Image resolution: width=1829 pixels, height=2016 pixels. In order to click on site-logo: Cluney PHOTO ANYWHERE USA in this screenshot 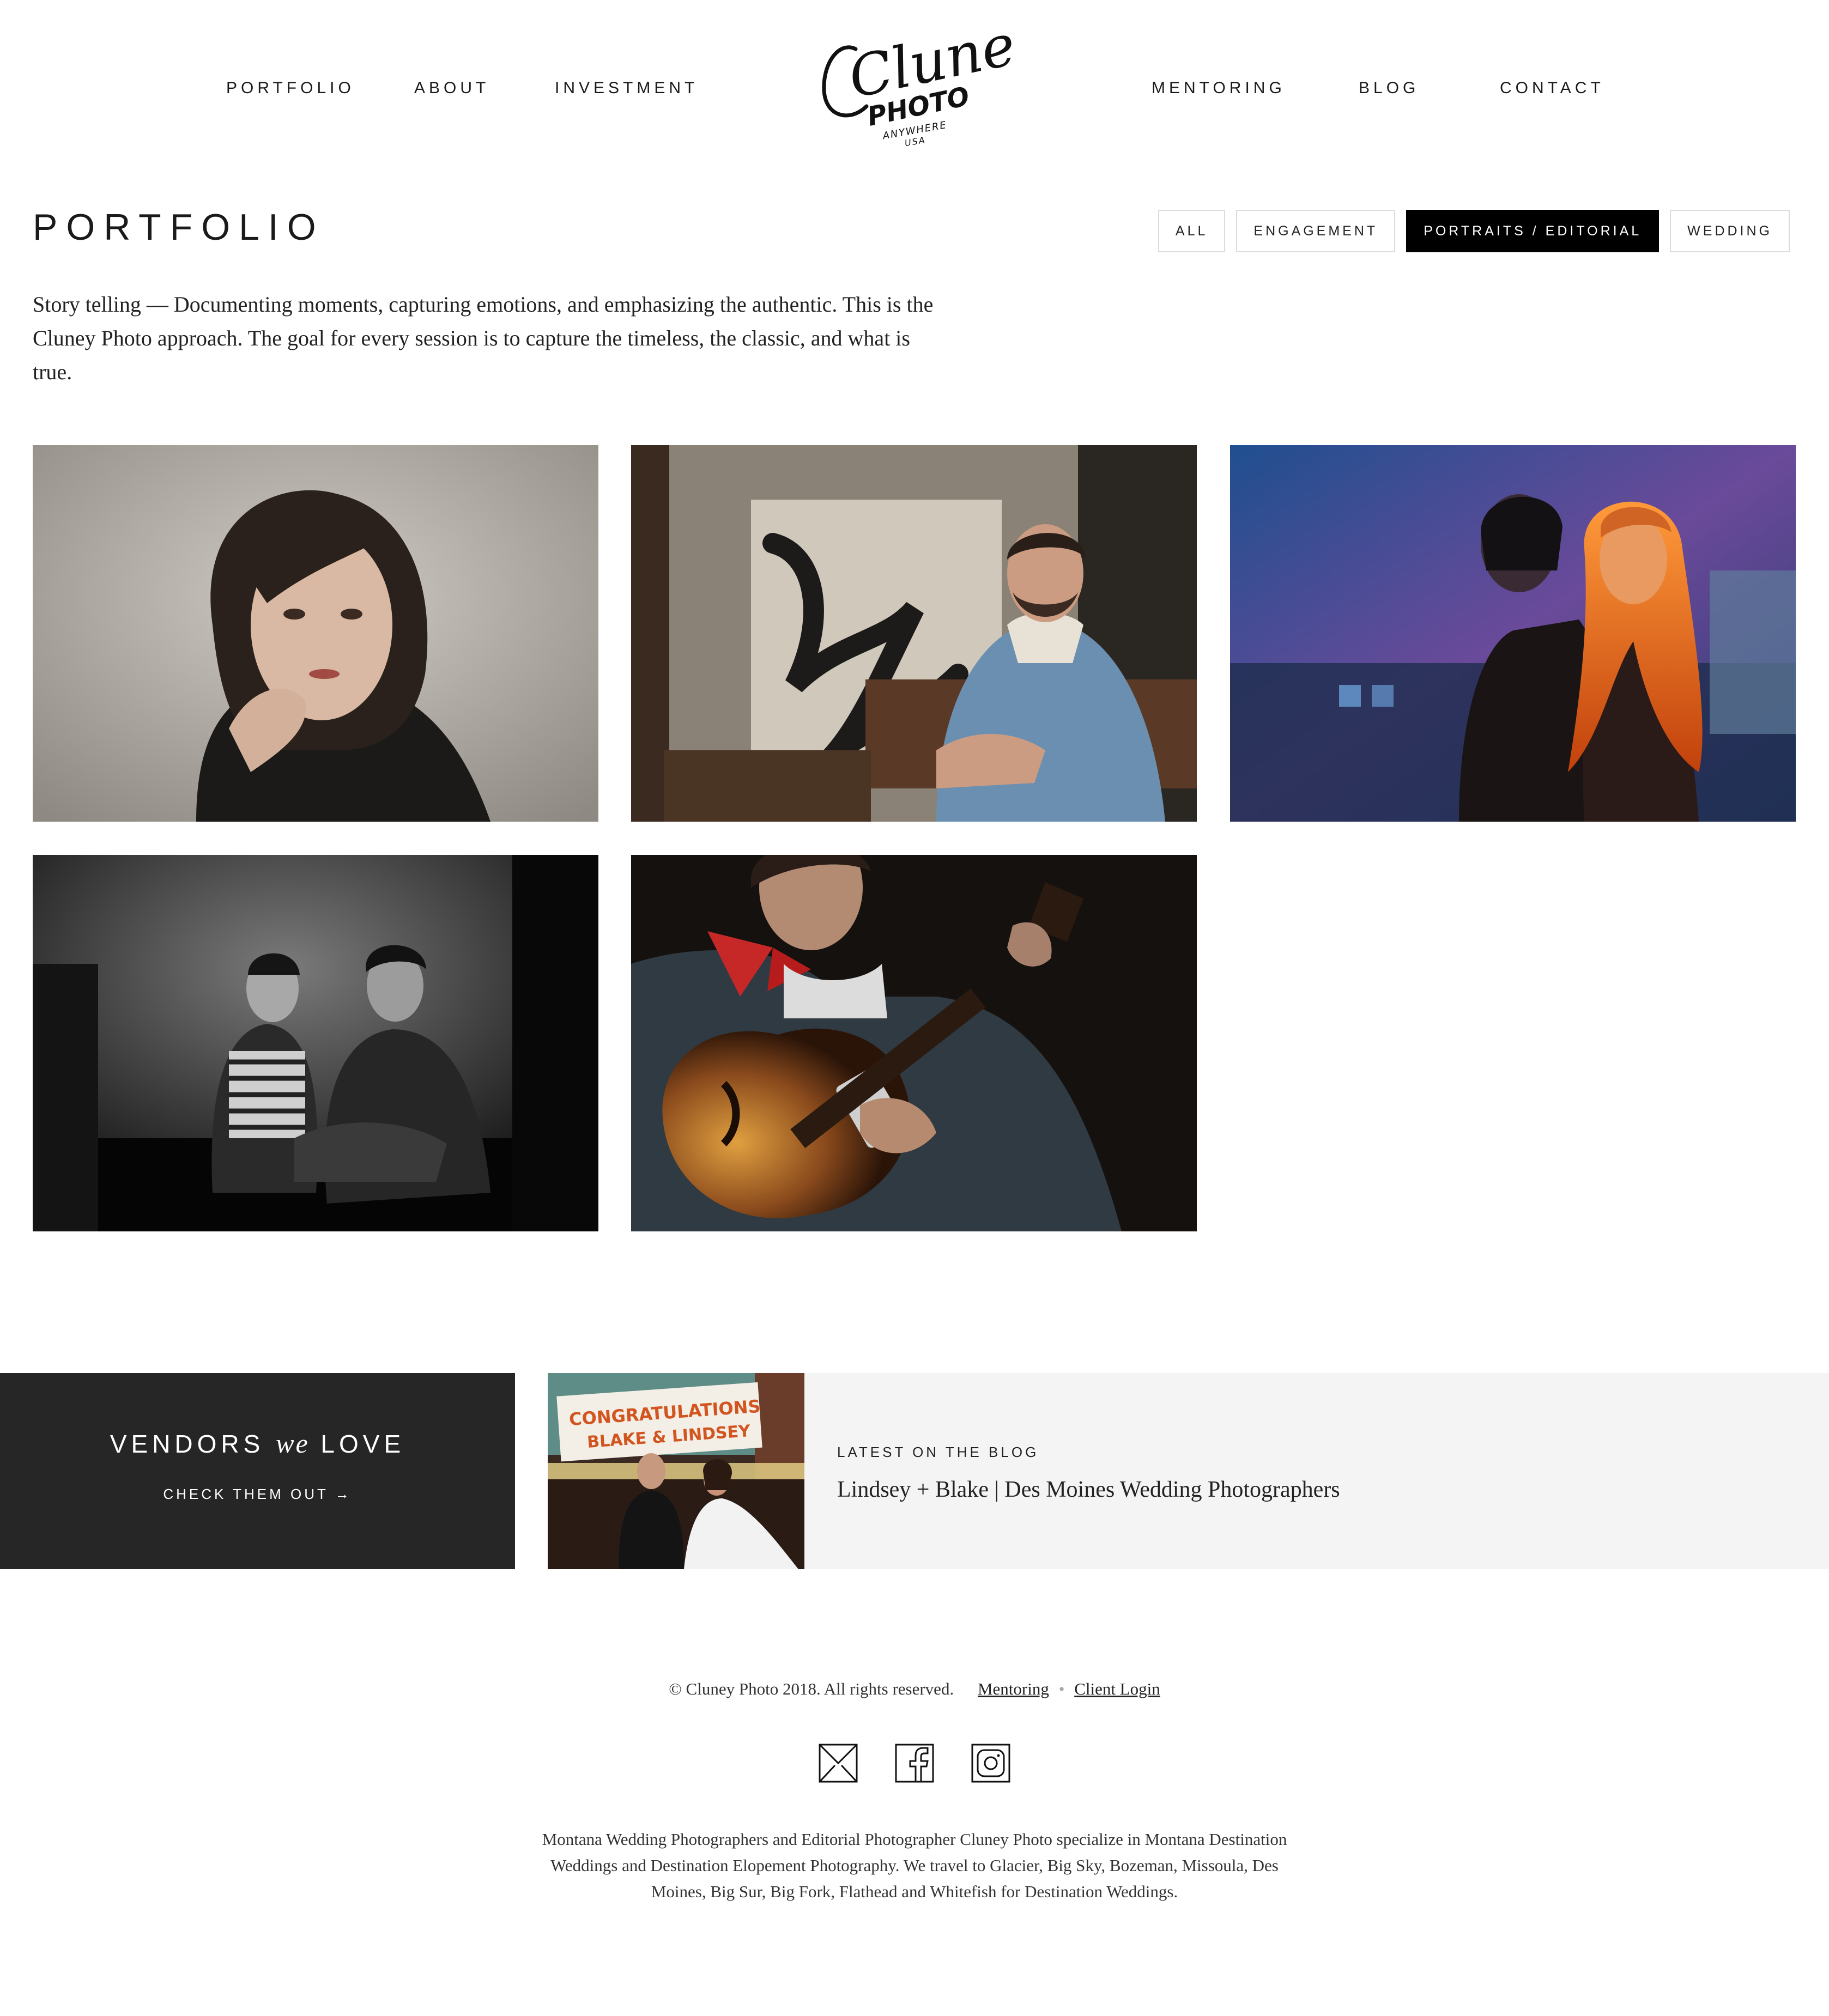, I will do `click(935, 76)`.